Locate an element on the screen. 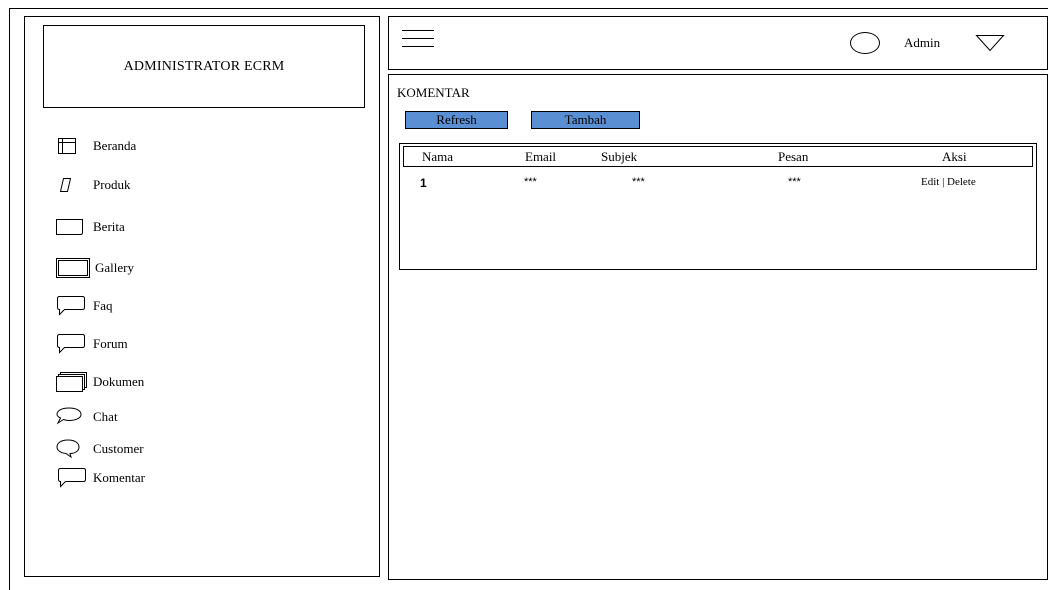 Image resolution: width=1048 pixels, height=590 pixels. dropdown-triangle-icon is located at coordinates (990, 43).